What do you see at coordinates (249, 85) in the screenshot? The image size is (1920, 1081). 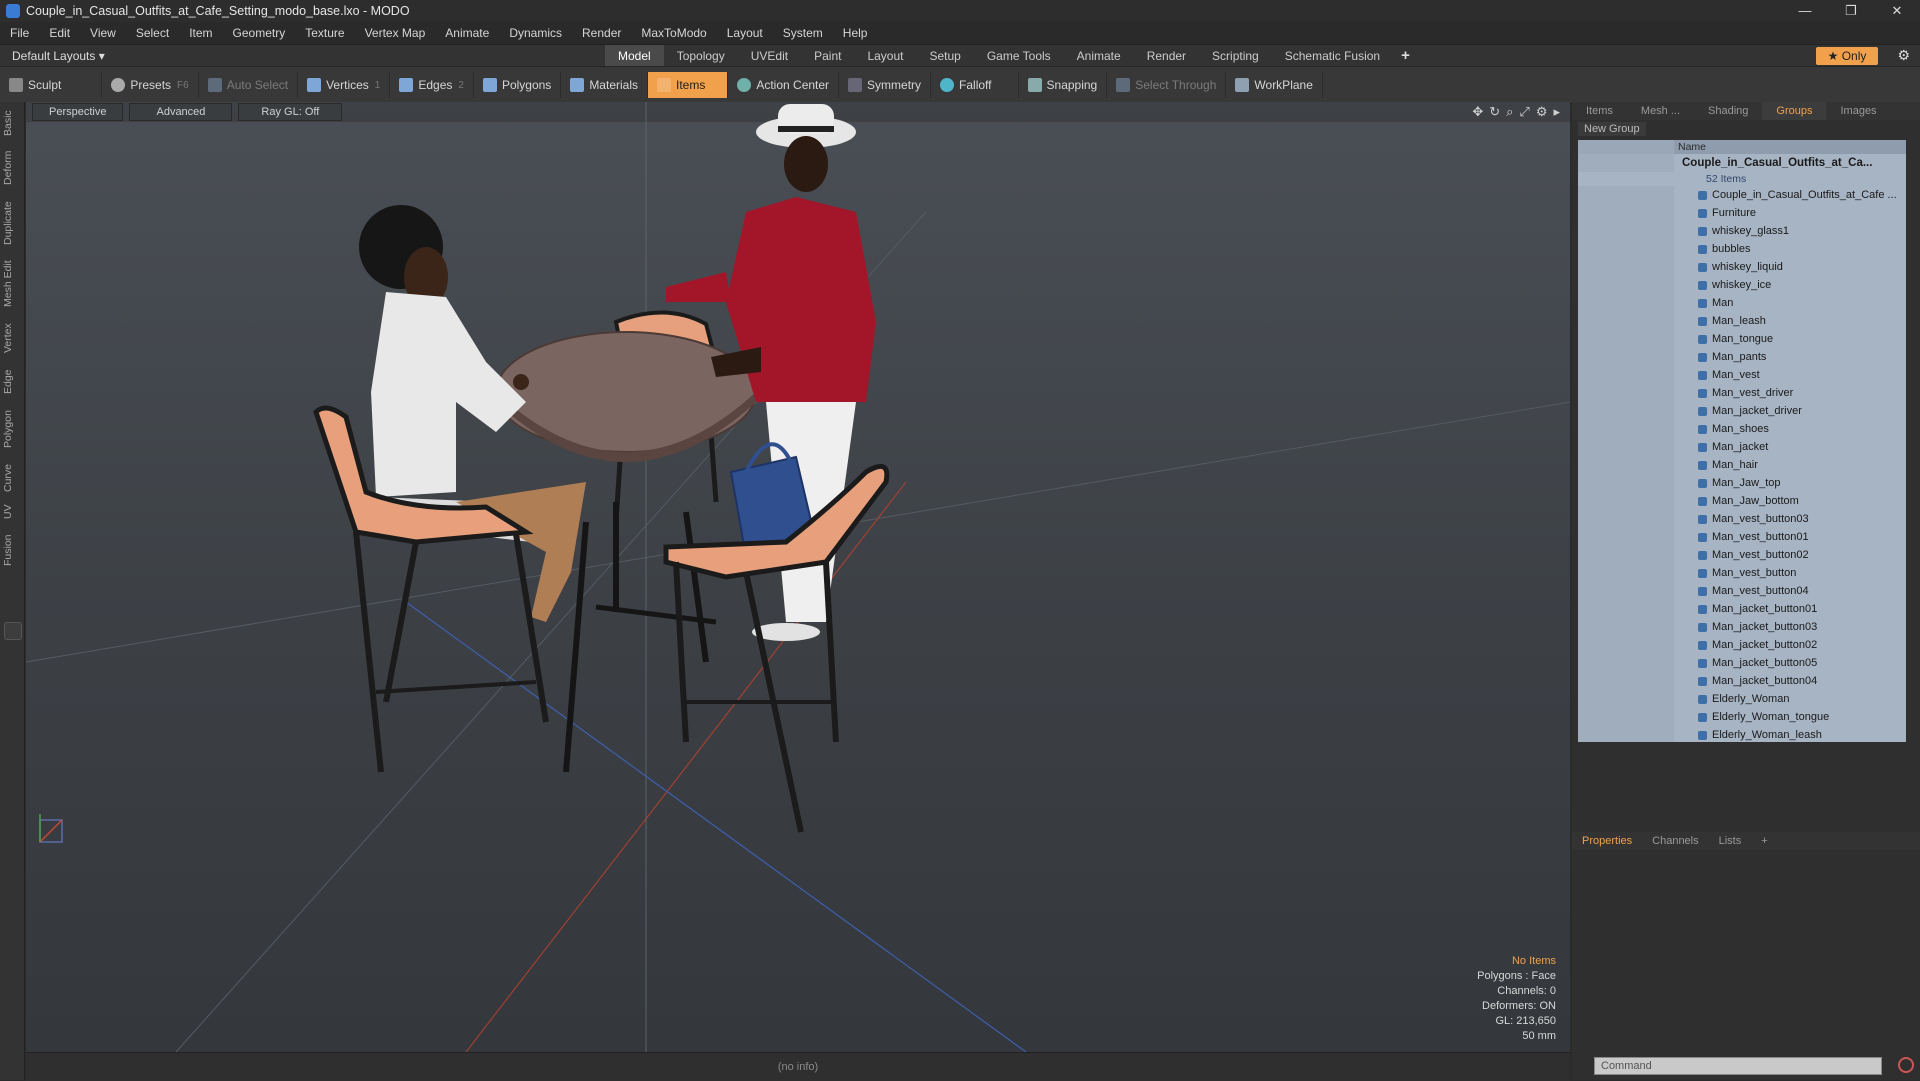 I see `auto-select-button: Auto Select` at bounding box center [249, 85].